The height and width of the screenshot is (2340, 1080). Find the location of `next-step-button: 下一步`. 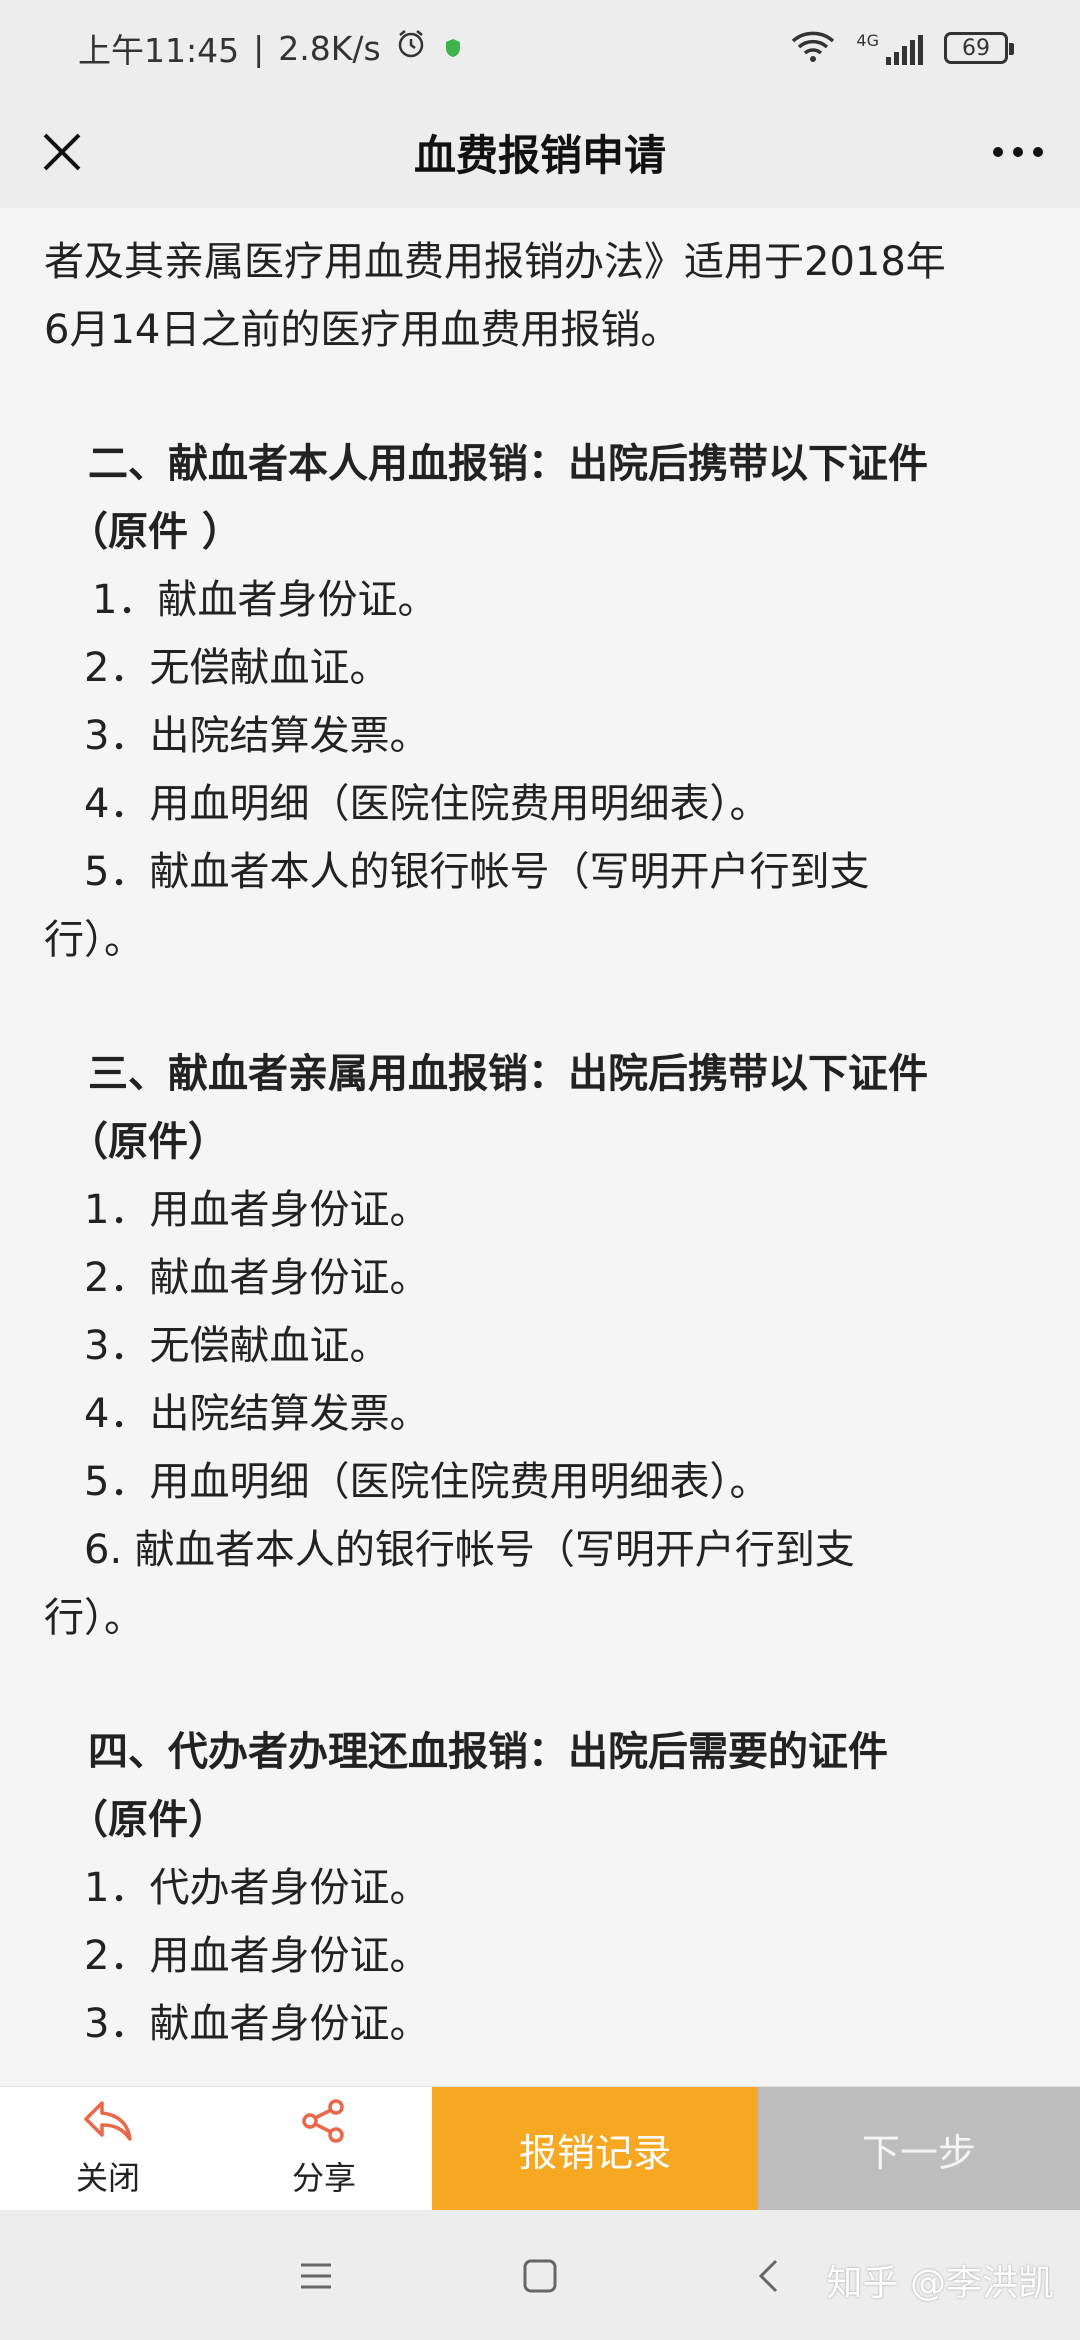

next-step-button: 下一步 is located at coordinates (919, 2149).